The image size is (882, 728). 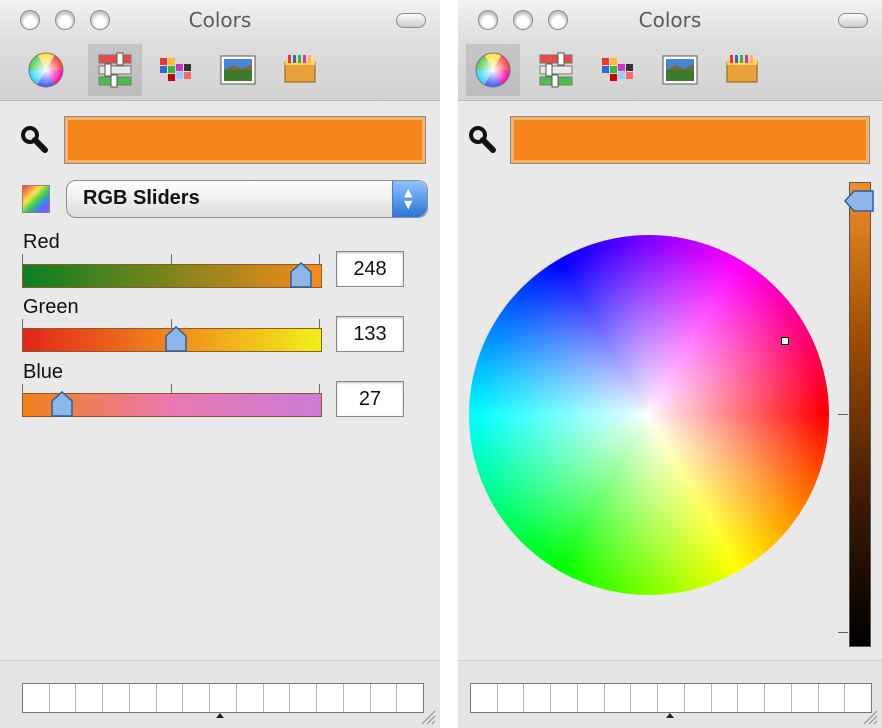 What do you see at coordinates (408, 192) in the screenshot?
I see `chevron-up-icon: ▲` at bounding box center [408, 192].